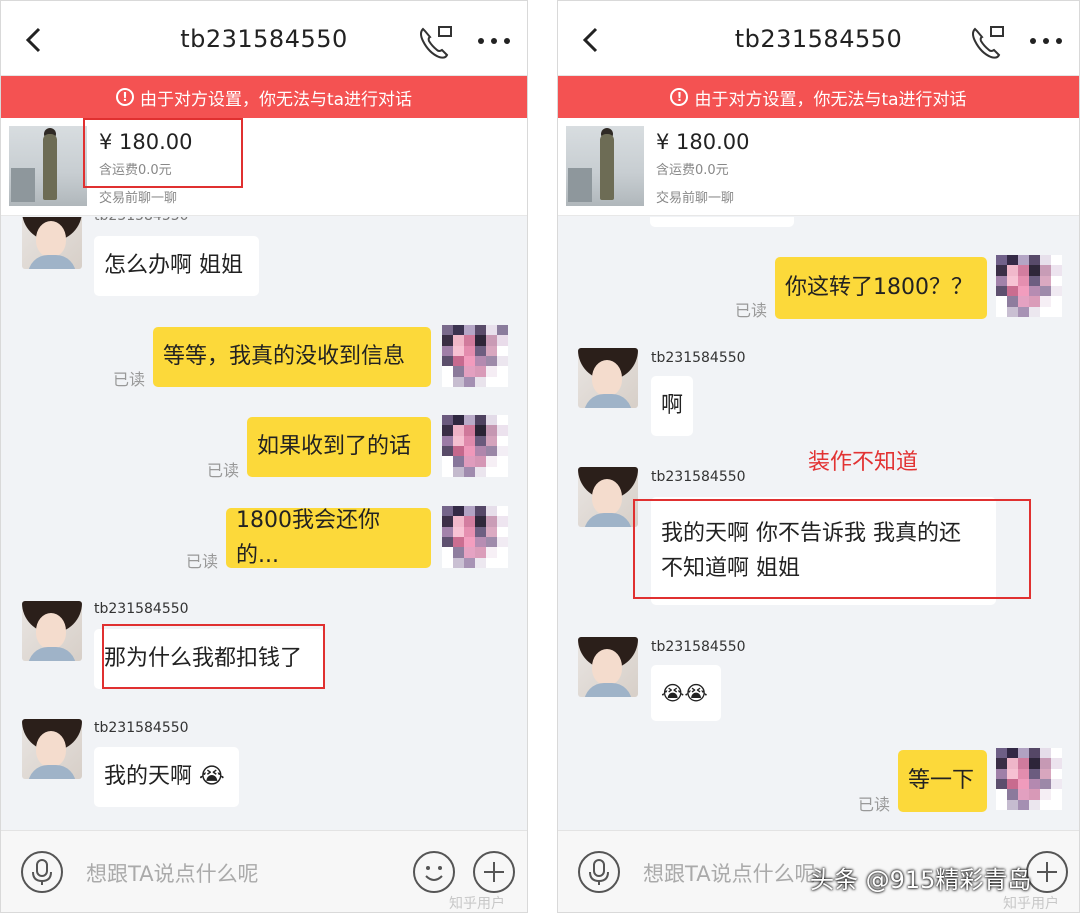 Image resolution: width=1080 pixels, height=913 pixels. What do you see at coordinates (166, 777) in the screenshot?
I see `message-bubble: 我的天啊 😭` at bounding box center [166, 777].